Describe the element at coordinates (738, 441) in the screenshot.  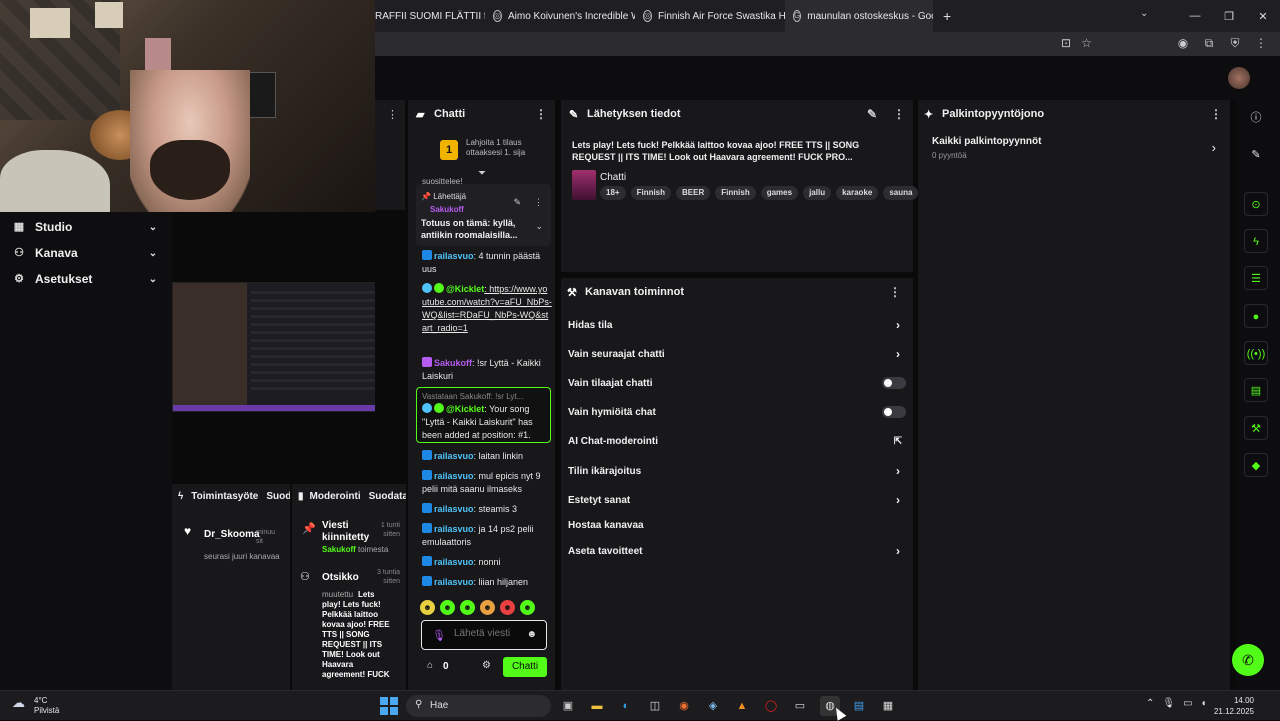
I see `action-ai-moderation: AI Chat-moderointi ⇱` at that location.